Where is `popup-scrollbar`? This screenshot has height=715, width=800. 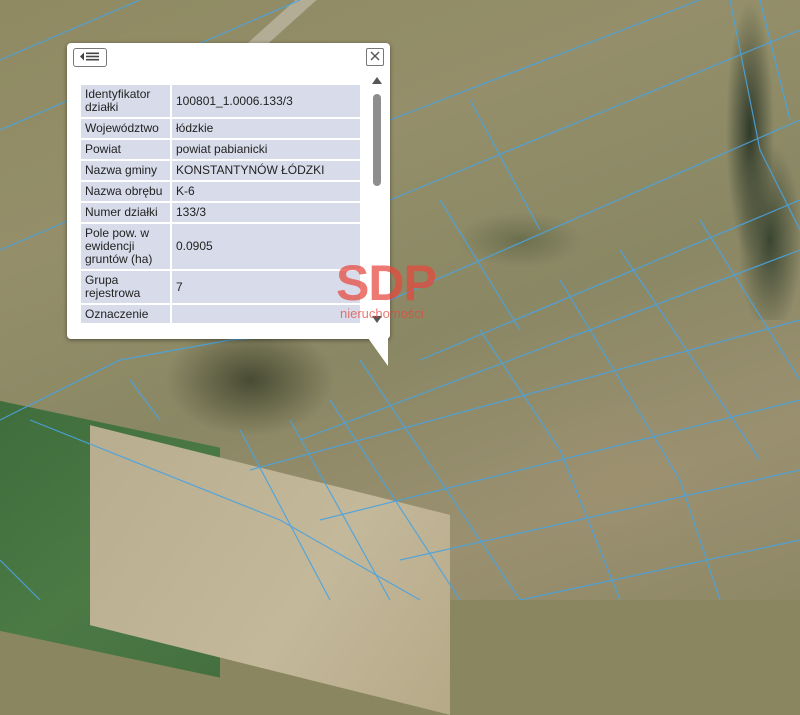
popup-scrollbar is located at coordinates (377, 200).